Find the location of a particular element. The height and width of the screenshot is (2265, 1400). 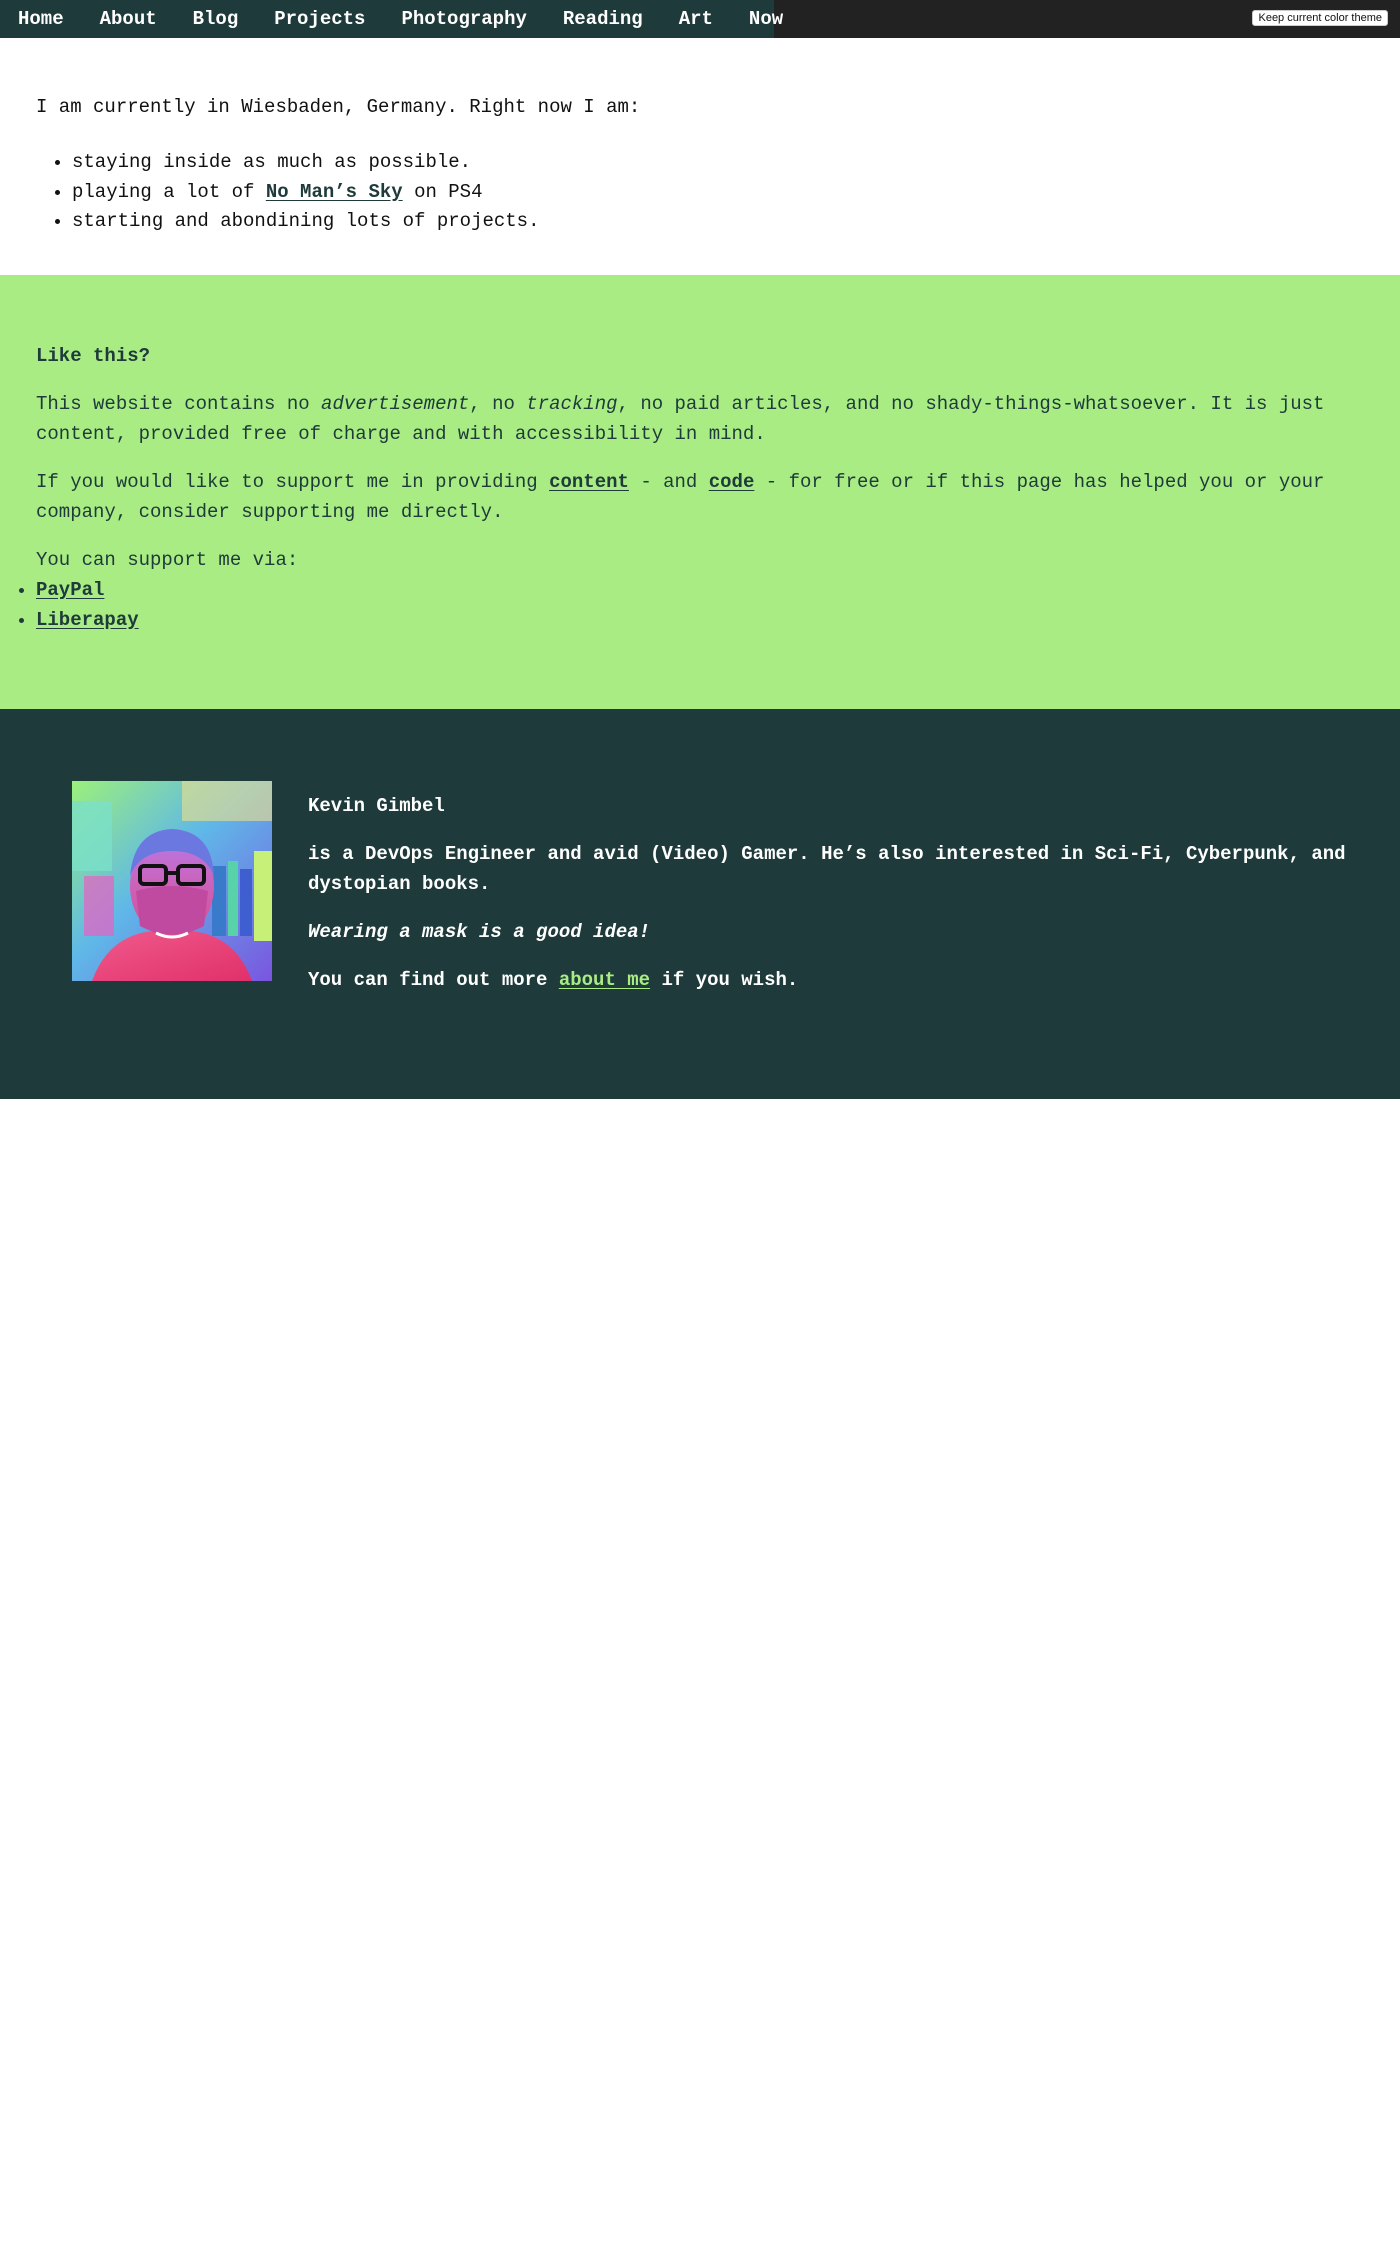

author-more-suffix: if you wish. is located at coordinates (724, 979).